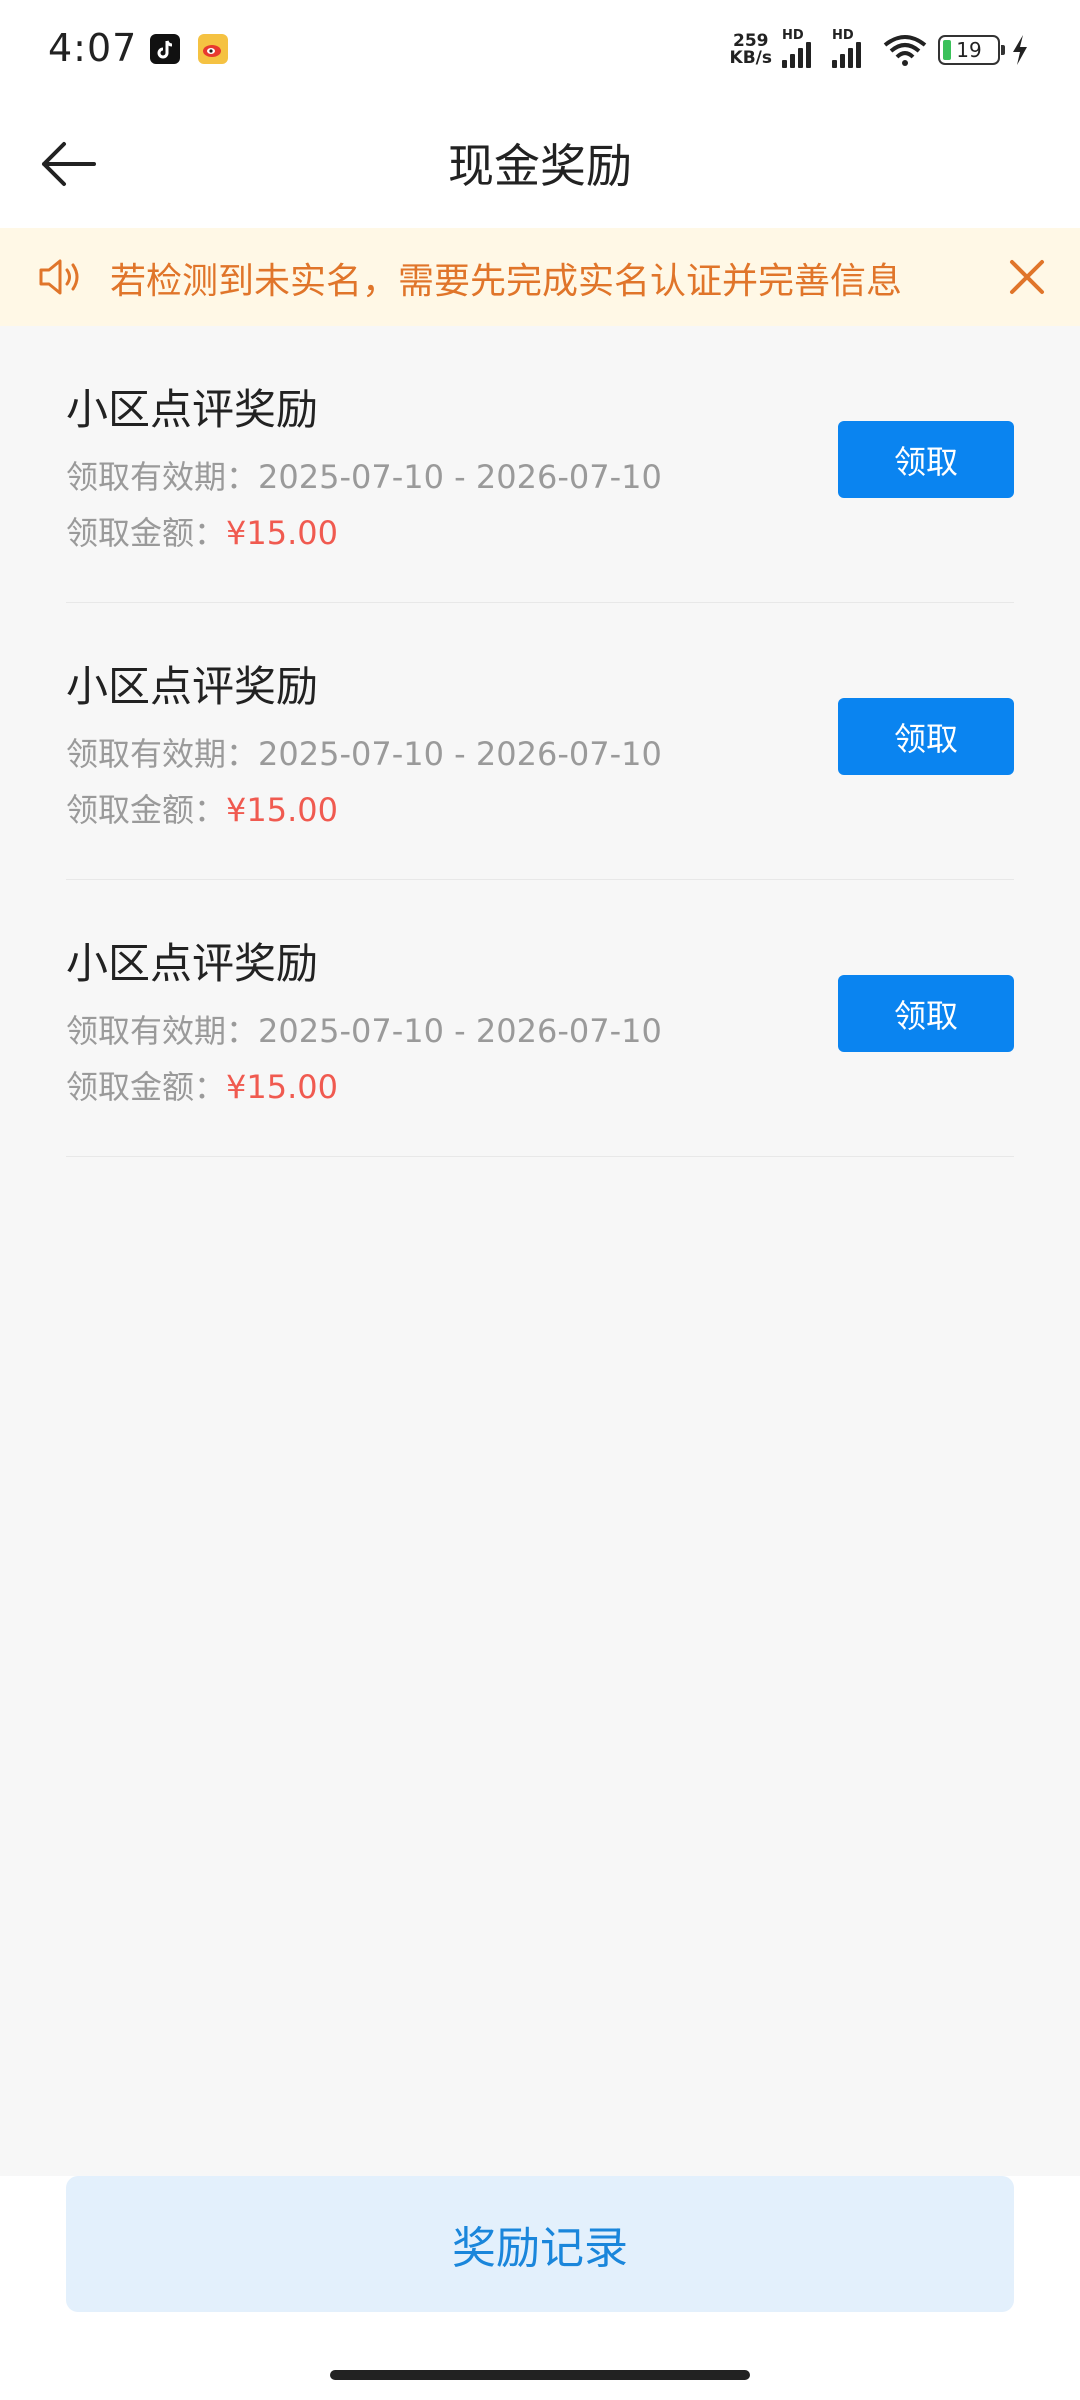 The image size is (1080, 2400). Describe the element at coordinates (852, 48) in the screenshot. I see `signal-icon-2: HD` at that location.